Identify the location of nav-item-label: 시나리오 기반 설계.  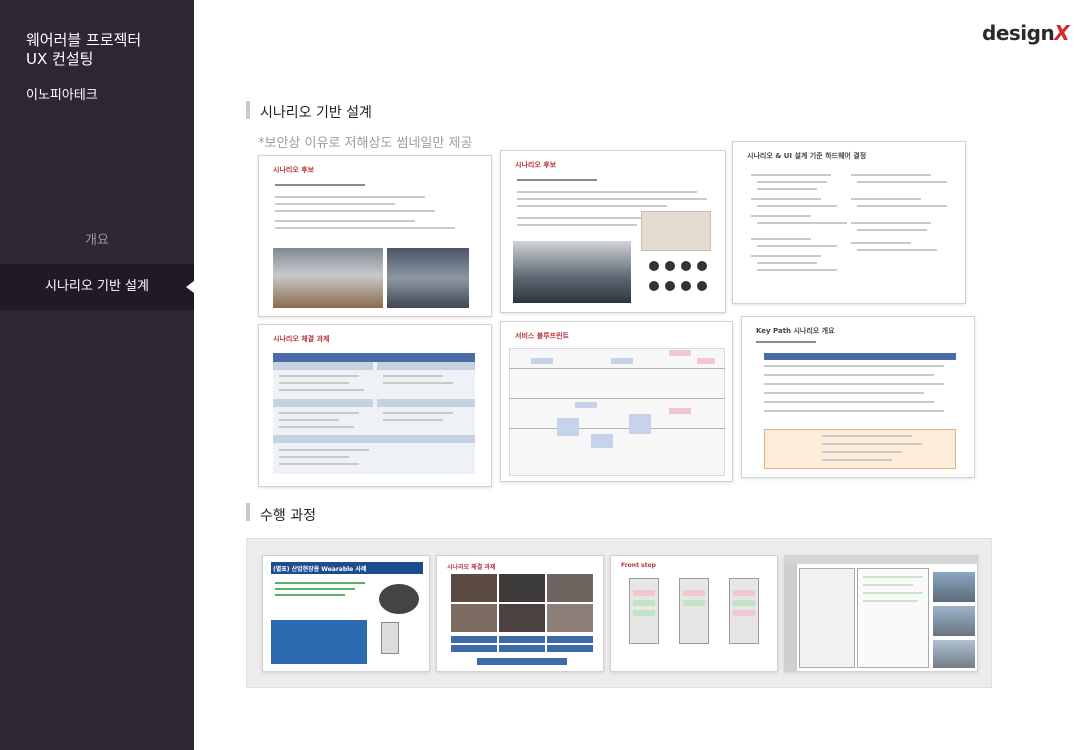
(97, 286).